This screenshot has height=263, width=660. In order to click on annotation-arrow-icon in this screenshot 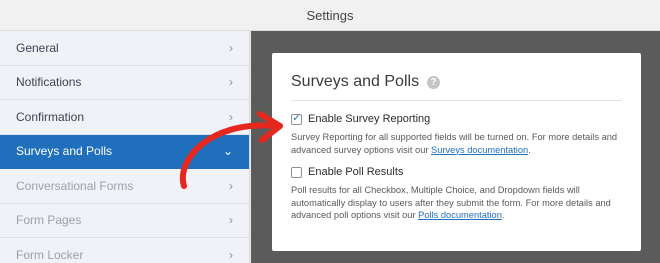, I will do `click(231, 150)`.